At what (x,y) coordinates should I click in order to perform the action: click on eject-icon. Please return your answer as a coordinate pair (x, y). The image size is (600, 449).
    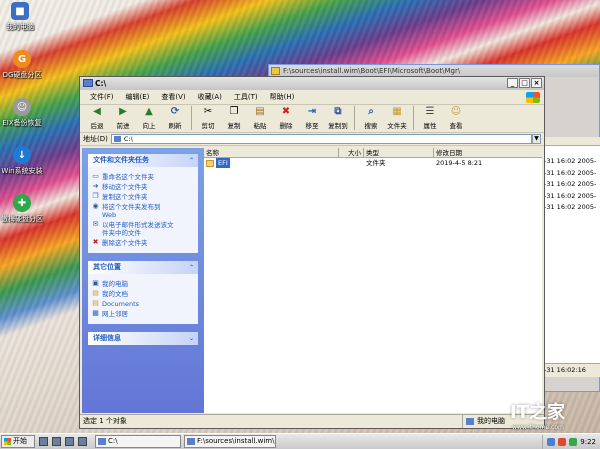
    Looking at the image, I should click on (82, 441).